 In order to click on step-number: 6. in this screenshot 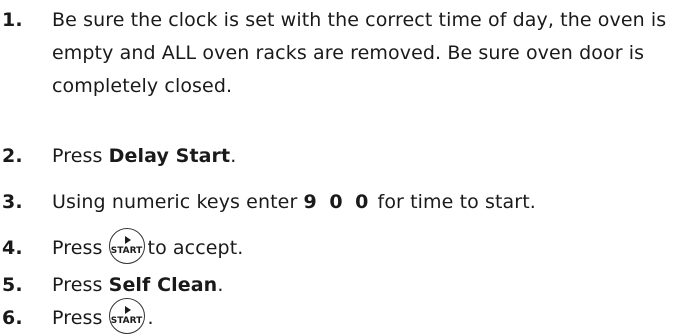, I will do `click(12, 318)`.